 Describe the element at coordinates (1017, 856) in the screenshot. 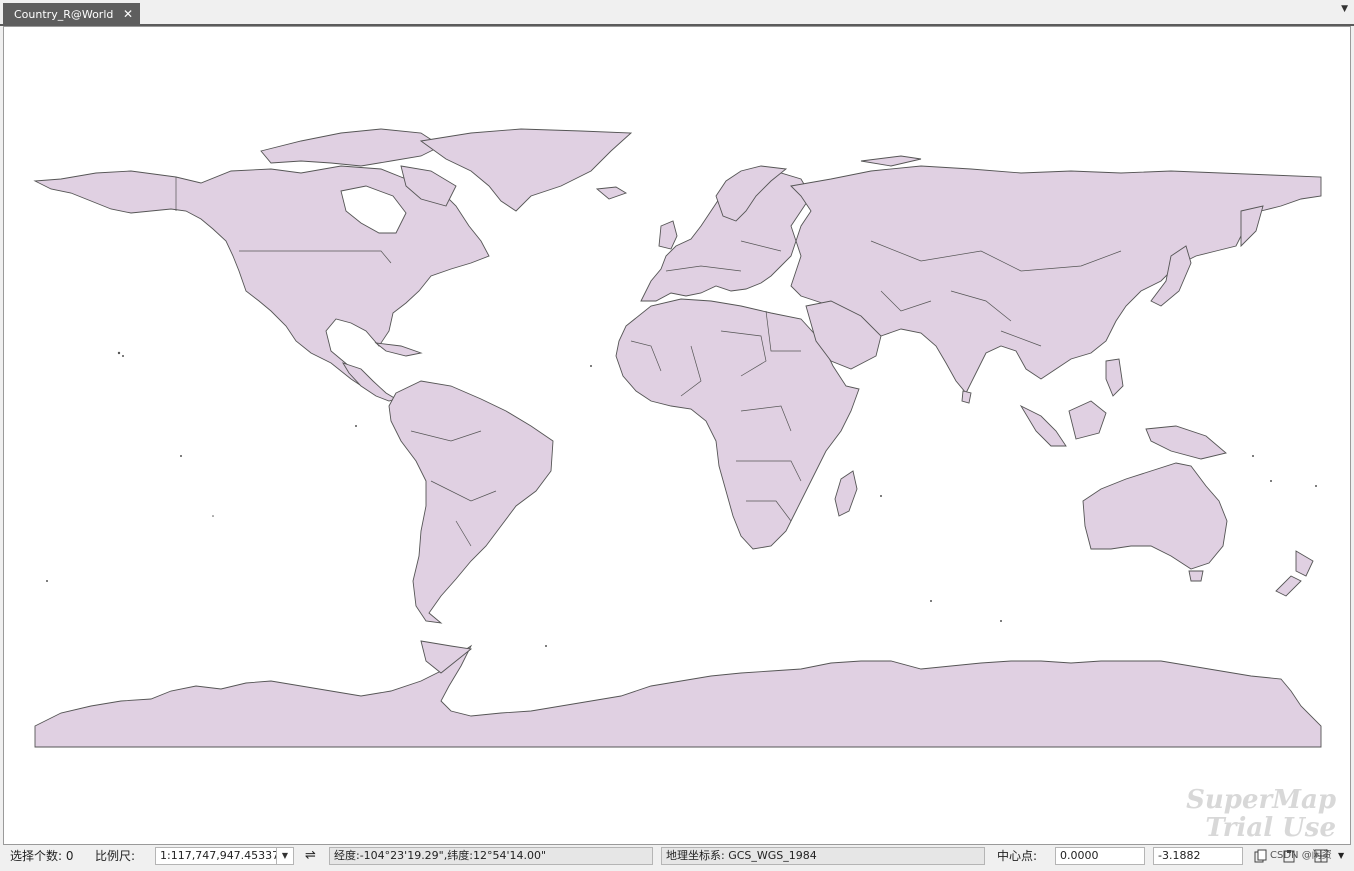

I see `center-label: 中心点:` at that location.